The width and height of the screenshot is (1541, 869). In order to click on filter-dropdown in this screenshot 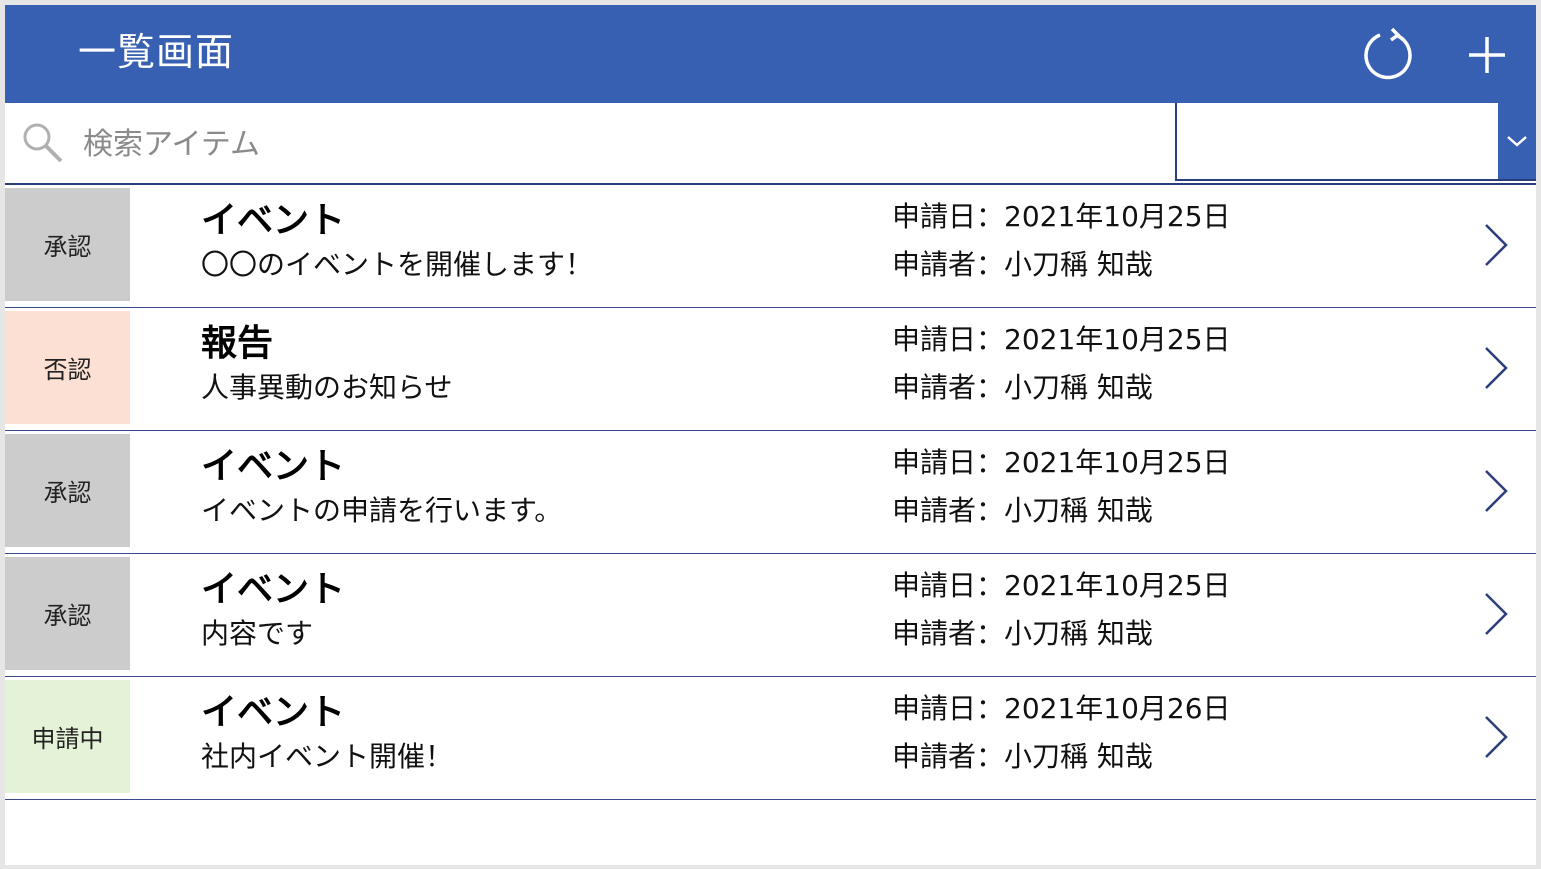, I will do `click(1355, 142)`.